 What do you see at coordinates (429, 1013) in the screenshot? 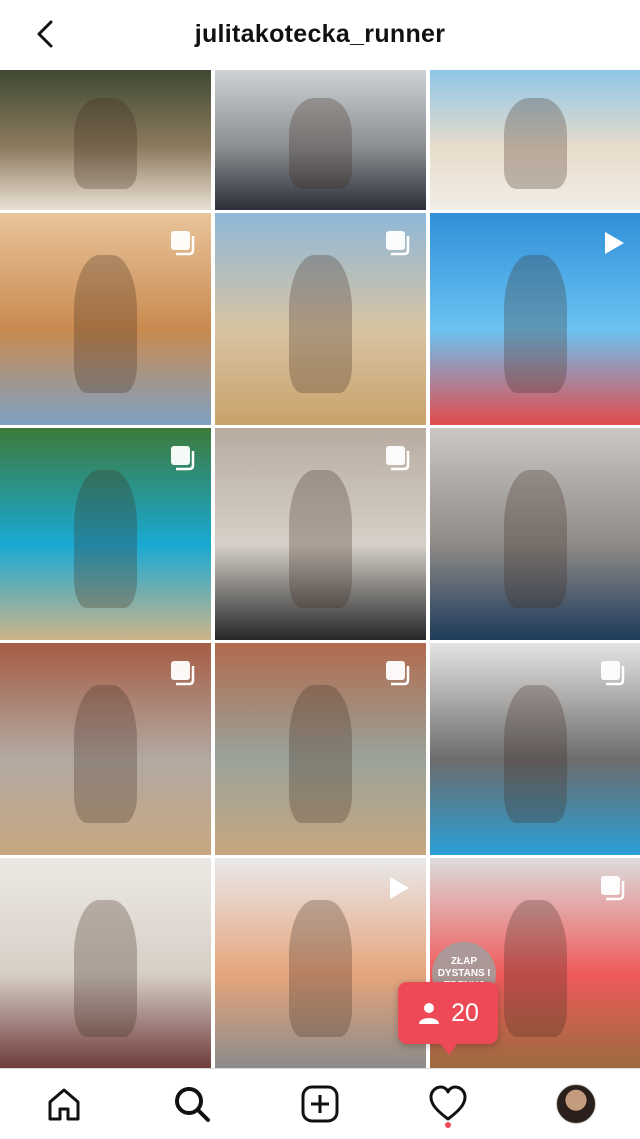
I see `person-icon` at bounding box center [429, 1013].